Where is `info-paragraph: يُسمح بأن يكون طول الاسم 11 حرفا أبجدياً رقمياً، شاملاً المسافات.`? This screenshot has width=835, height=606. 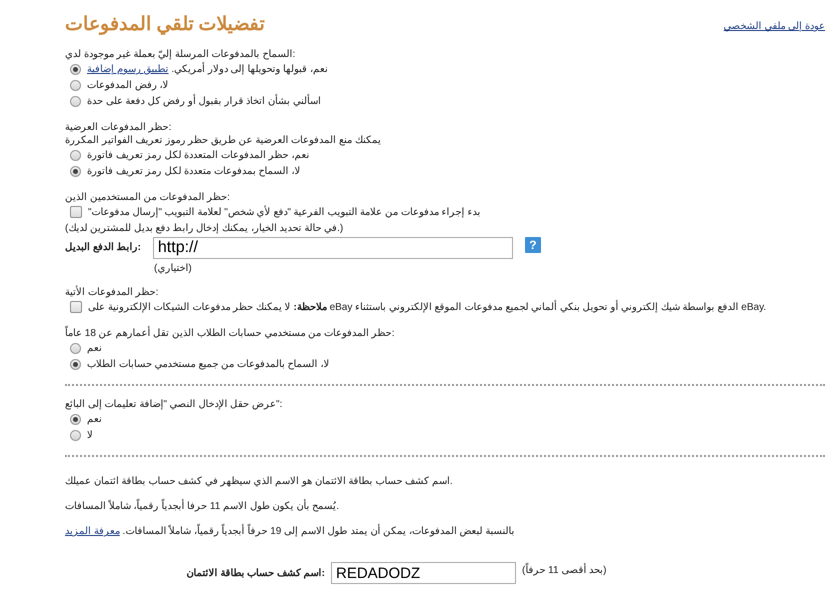 info-paragraph: يُسمح بأن يكون طول الاسم 11 حرفا أبجدياً رقمياً، شاملاً المسافات. is located at coordinates (445, 506).